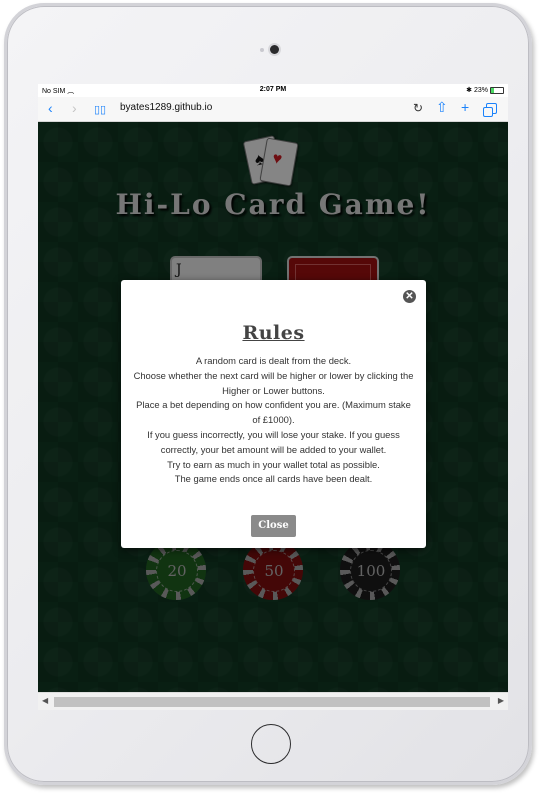 Image resolution: width=539 pixels, height=793 pixels. Describe the element at coordinates (418, 108) in the screenshot. I see `reload-icon: ↻` at that location.